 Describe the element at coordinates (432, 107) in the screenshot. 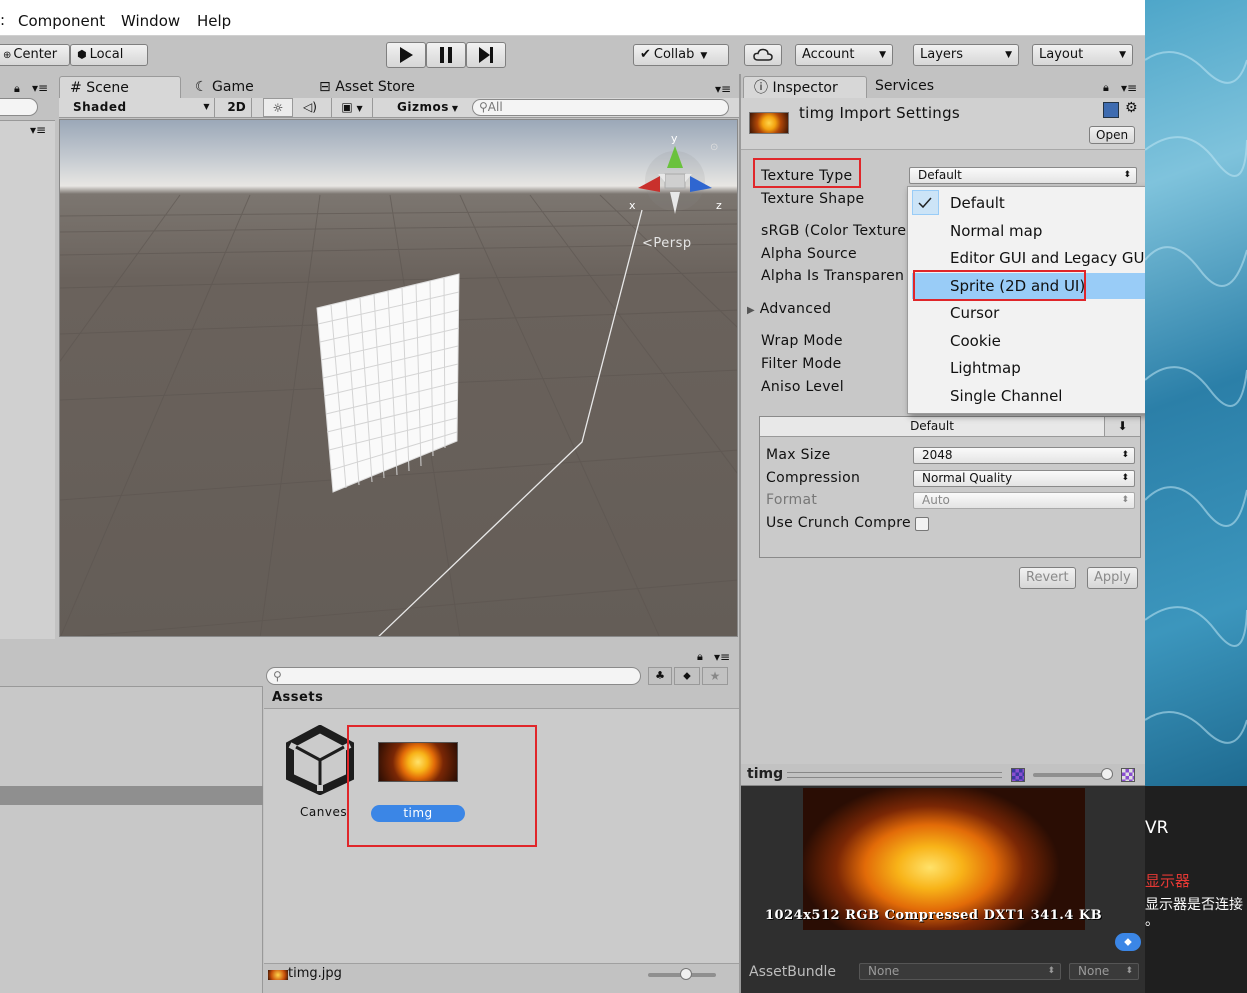

I see `gizmos-dropdown: Gizmos ▼` at that location.